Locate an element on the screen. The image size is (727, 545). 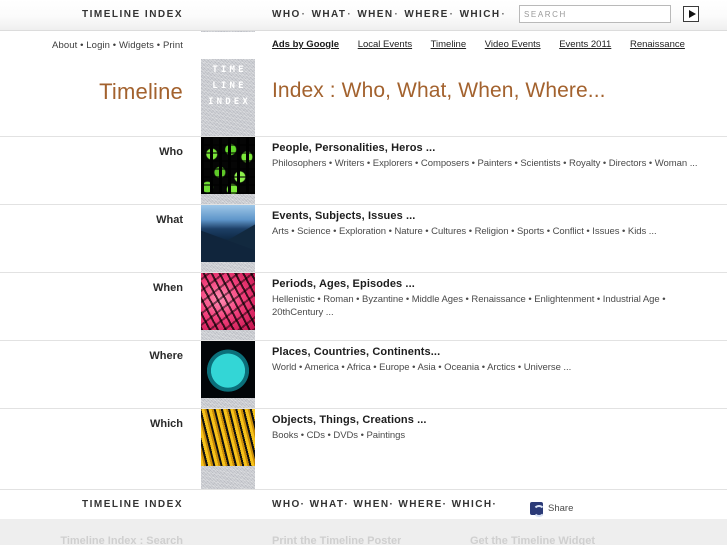
share-label: Share is located at coordinates (560, 508).